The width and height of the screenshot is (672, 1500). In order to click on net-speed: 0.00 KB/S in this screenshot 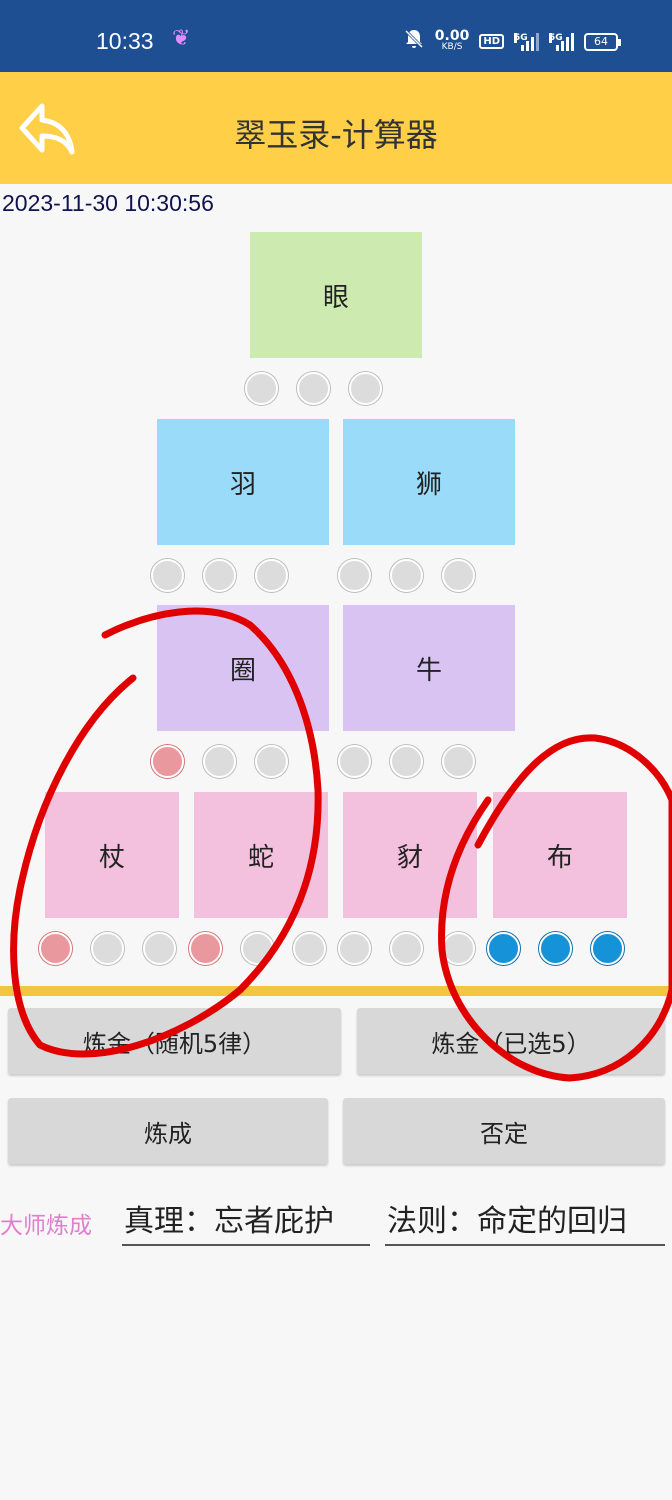, I will do `click(452, 40)`.